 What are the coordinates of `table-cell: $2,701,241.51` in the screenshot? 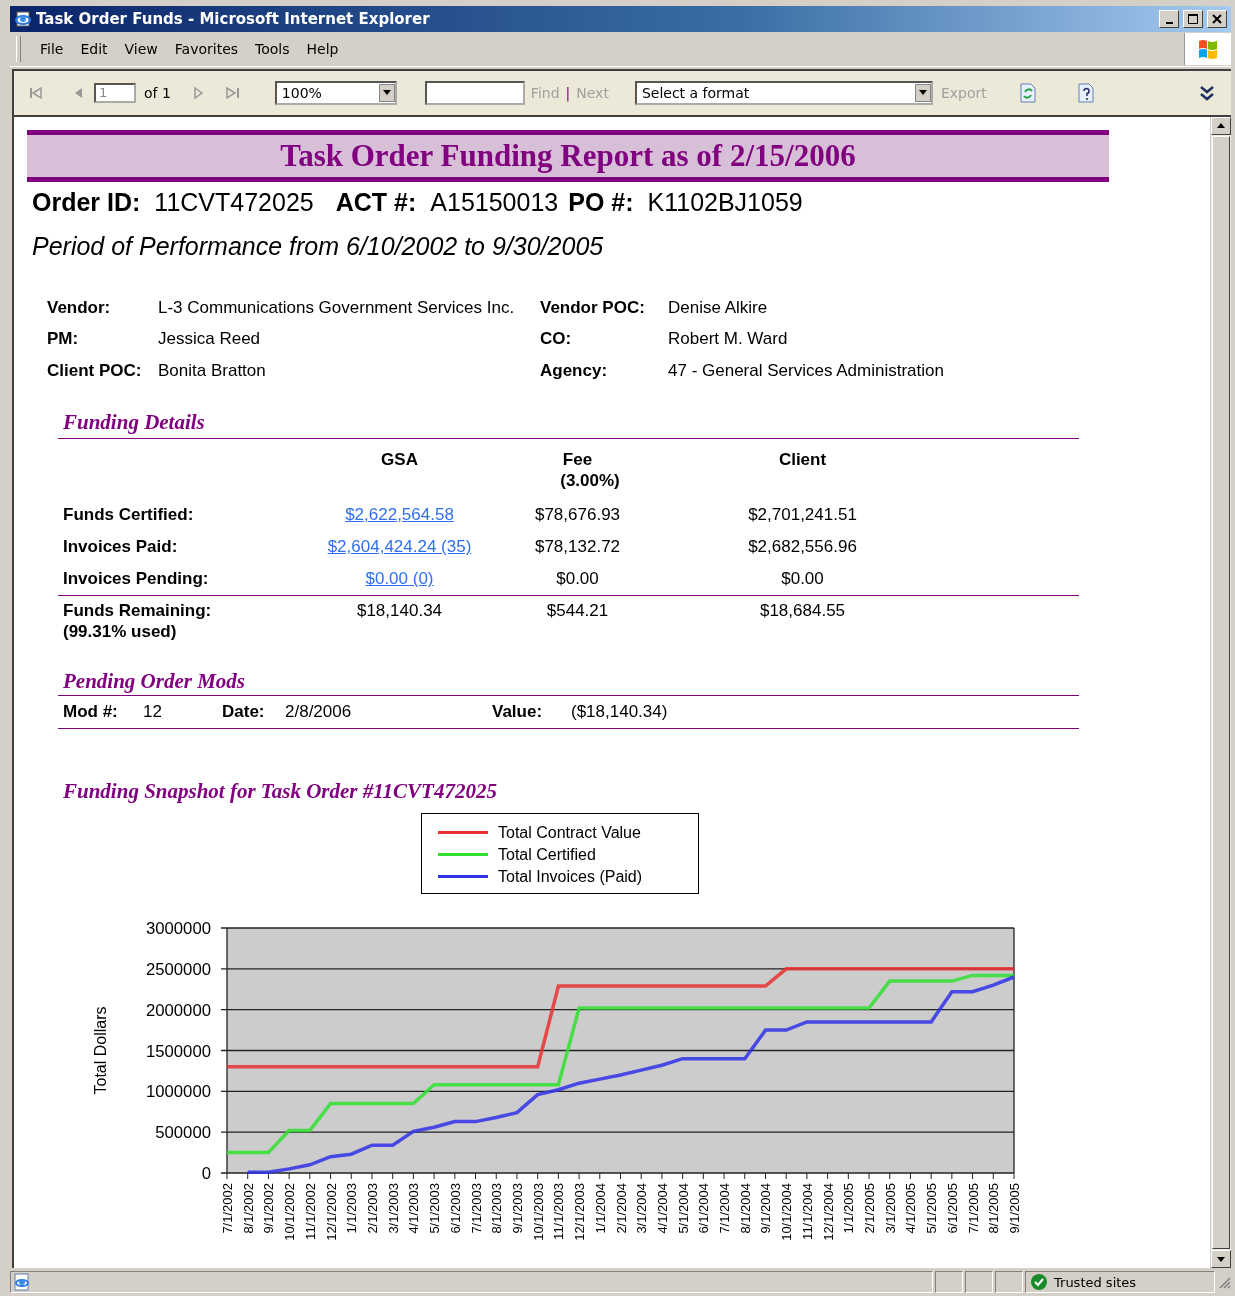 It's located at (802, 515).